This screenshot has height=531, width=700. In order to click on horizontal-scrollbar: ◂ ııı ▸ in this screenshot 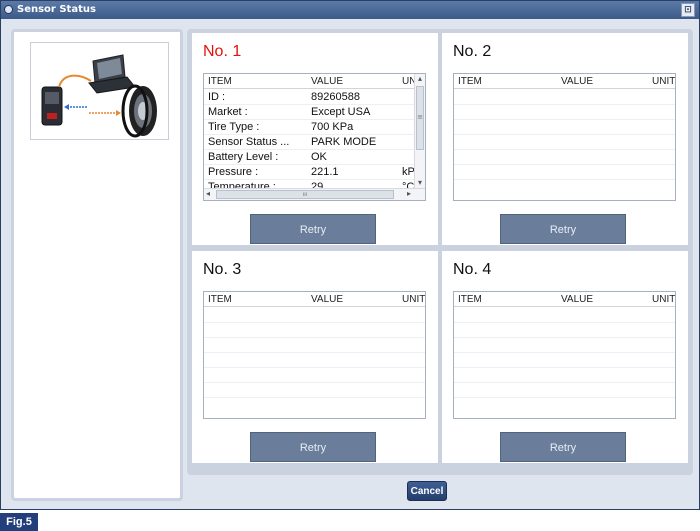, I will do `click(314, 194)`.